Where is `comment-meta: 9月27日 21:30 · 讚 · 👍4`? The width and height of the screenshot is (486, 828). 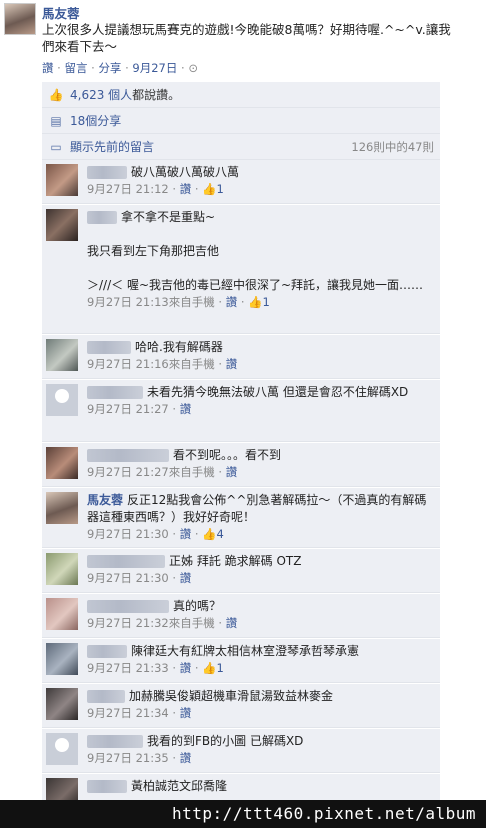 comment-meta: 9月27日 21:30 · 讚 · 👍4 is located at coordinates (155, 534).